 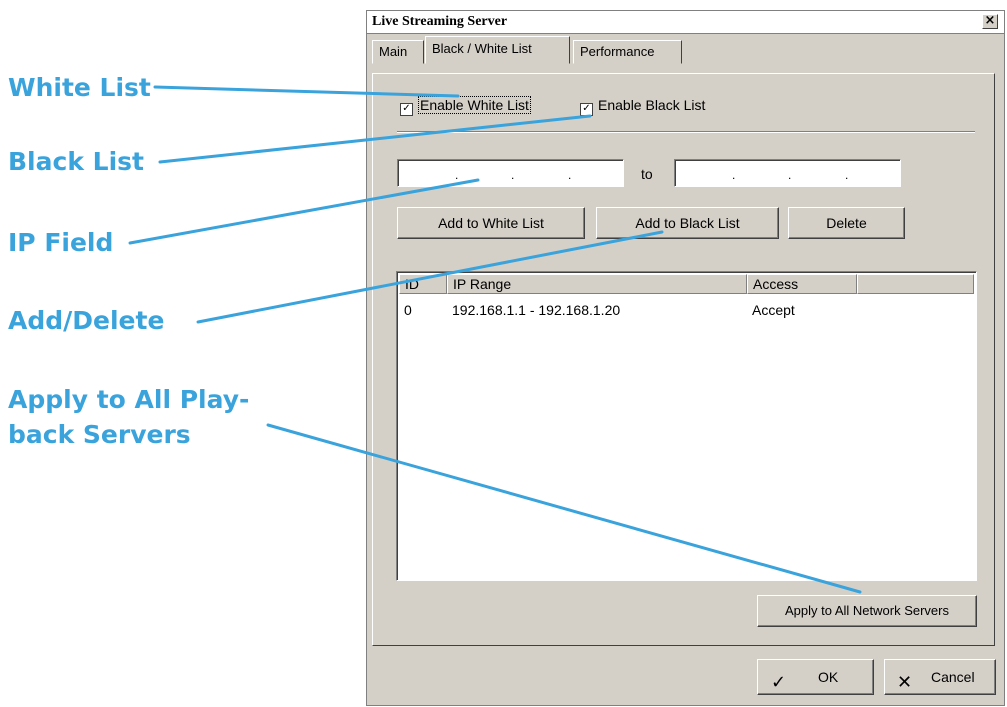 I want to click on callout-black-list: Black List, so click(x=76, y=161).